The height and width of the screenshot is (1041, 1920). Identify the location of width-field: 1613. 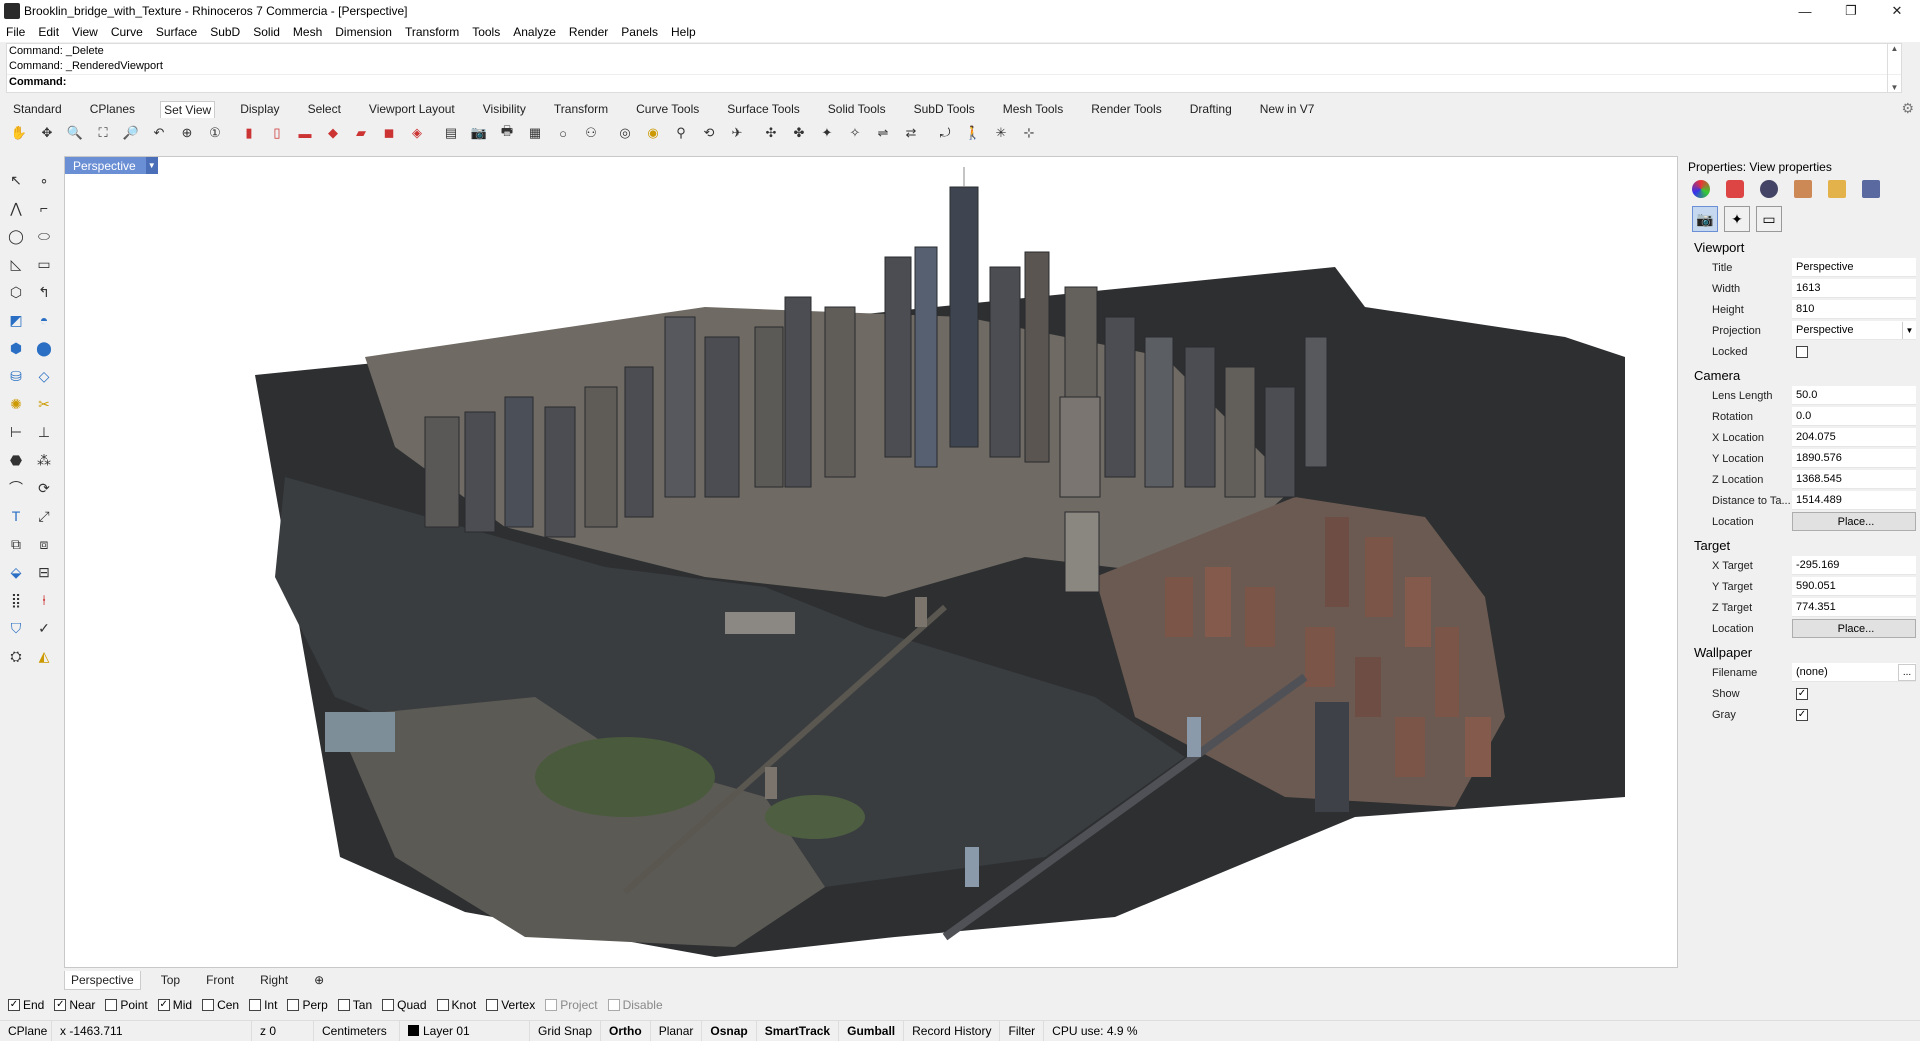
(1854, 288).